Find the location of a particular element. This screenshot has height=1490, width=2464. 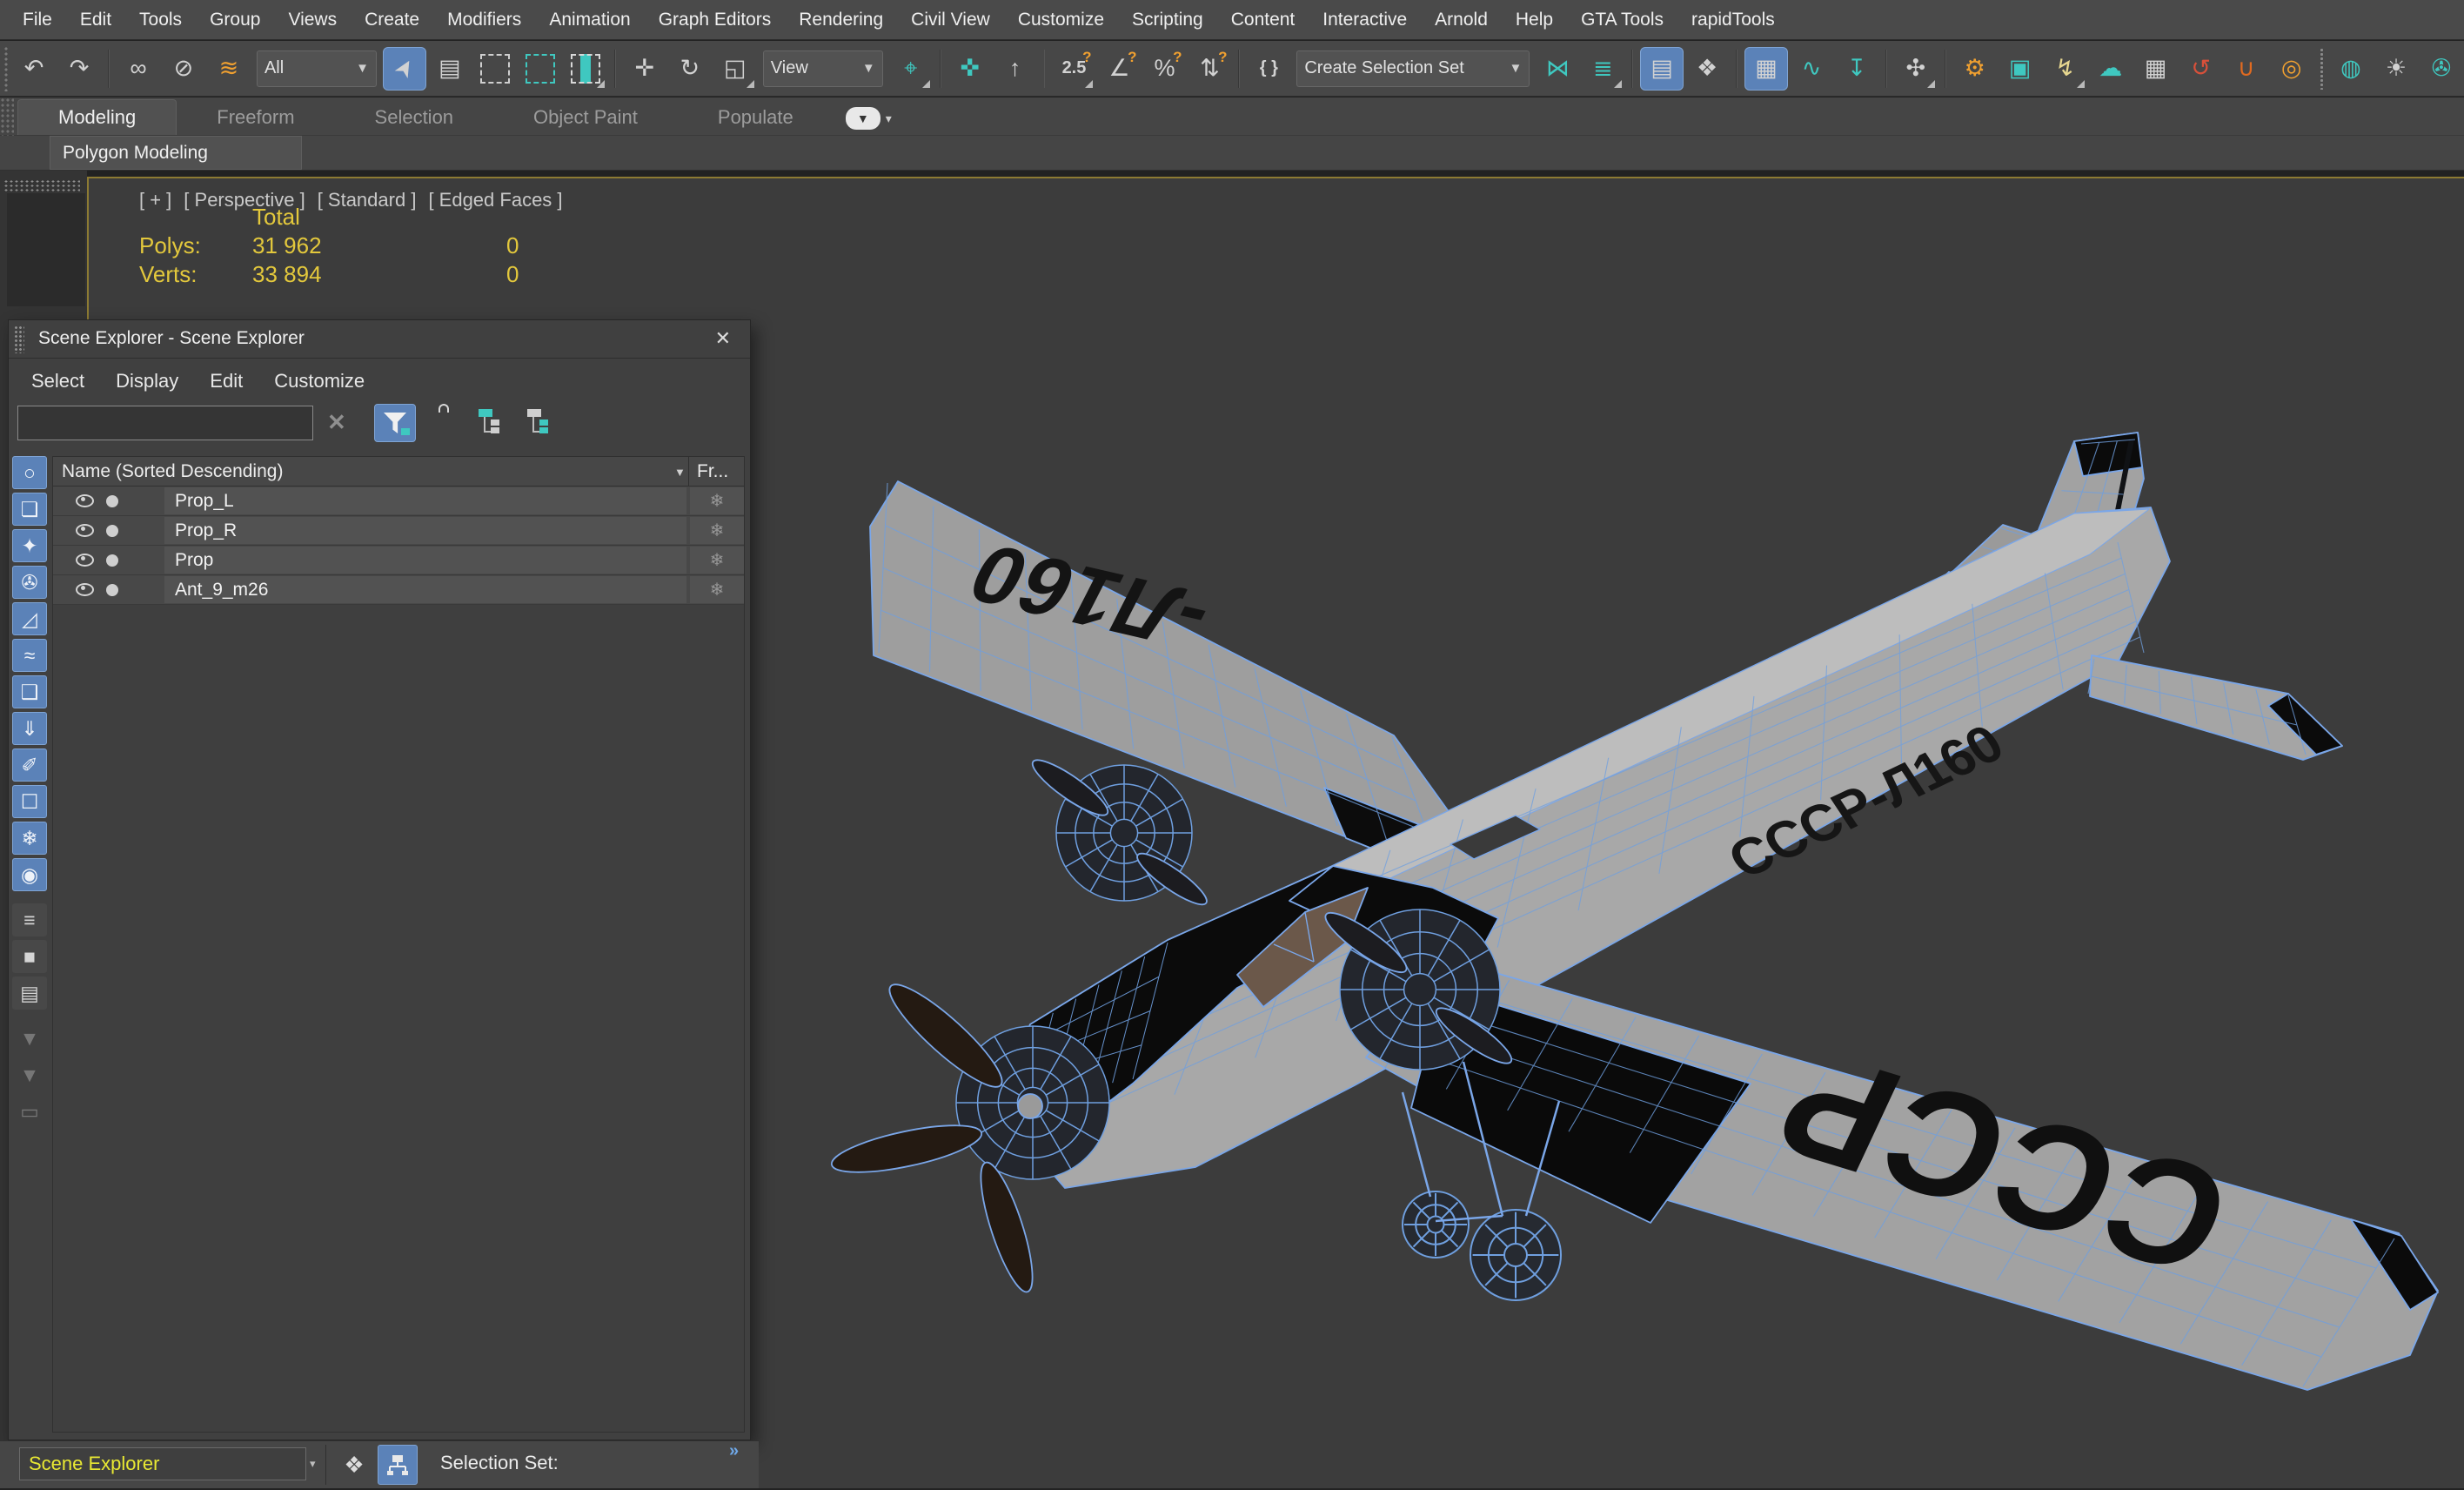

ribbon-overflow-icon: ▼ is located at coordinates (862, 119).